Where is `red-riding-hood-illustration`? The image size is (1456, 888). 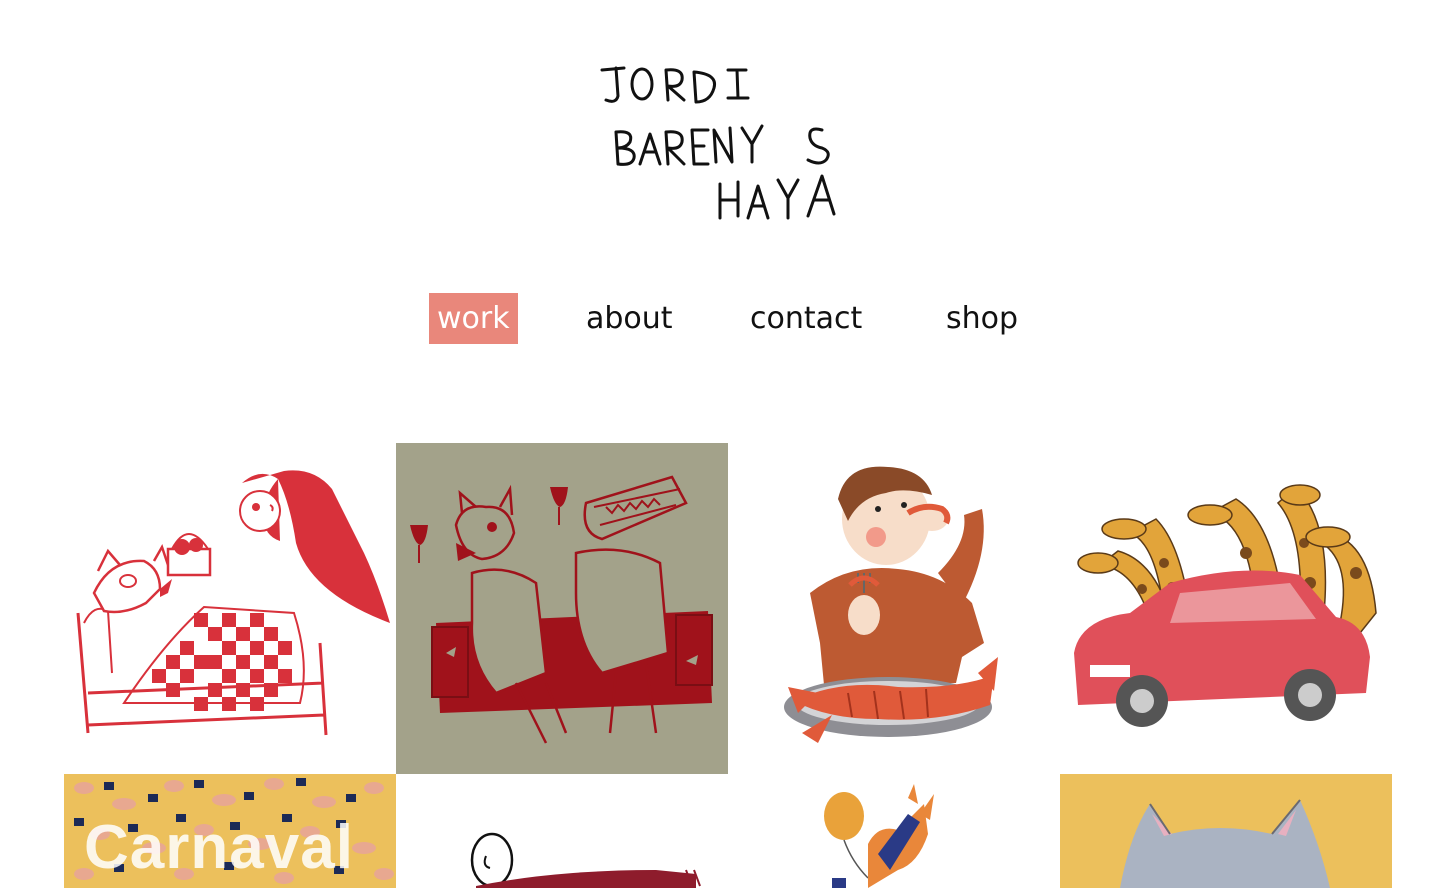
red-riding-hood-illustration is located at coordinates (230, 608).